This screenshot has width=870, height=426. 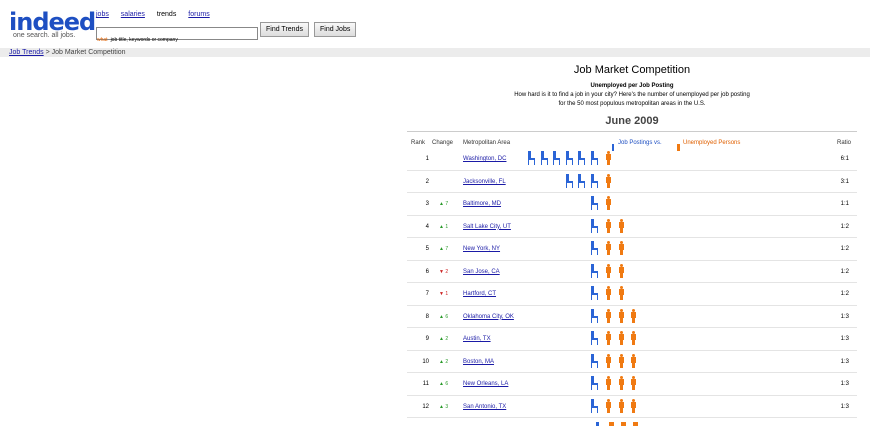 I want to click on hint-what-label: what, so click(x=102, y=40).